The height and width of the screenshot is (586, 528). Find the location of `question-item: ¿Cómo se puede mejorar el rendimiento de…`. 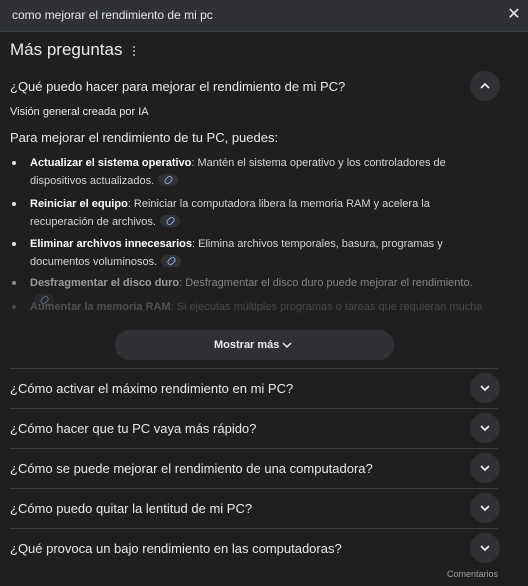

question-item: ¿Cómo se puede mejorar el rendimiento de… is located at coordinates (191, 468).